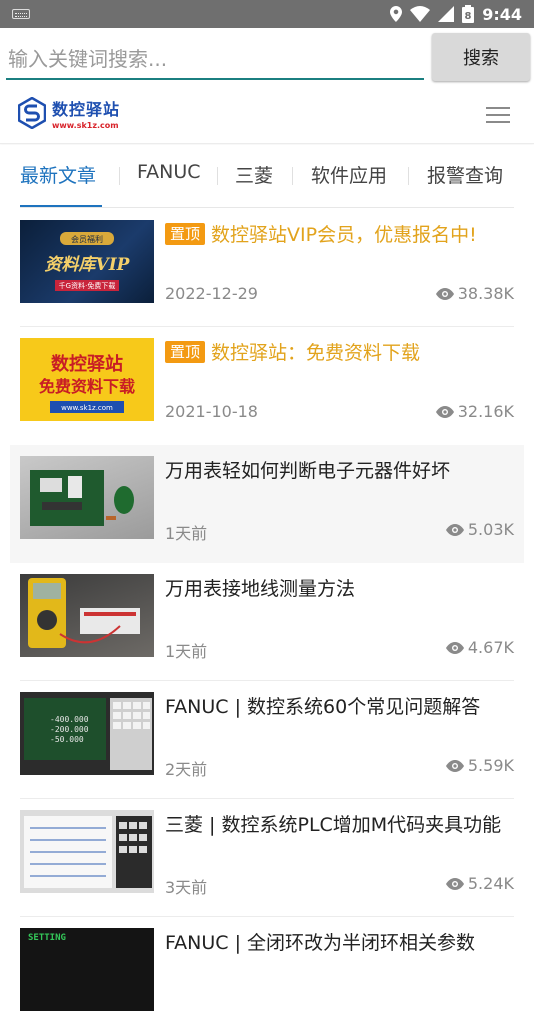  Describe the element at coordinates (446, 14) in the screenshot. I see `signal-icon` at that location.